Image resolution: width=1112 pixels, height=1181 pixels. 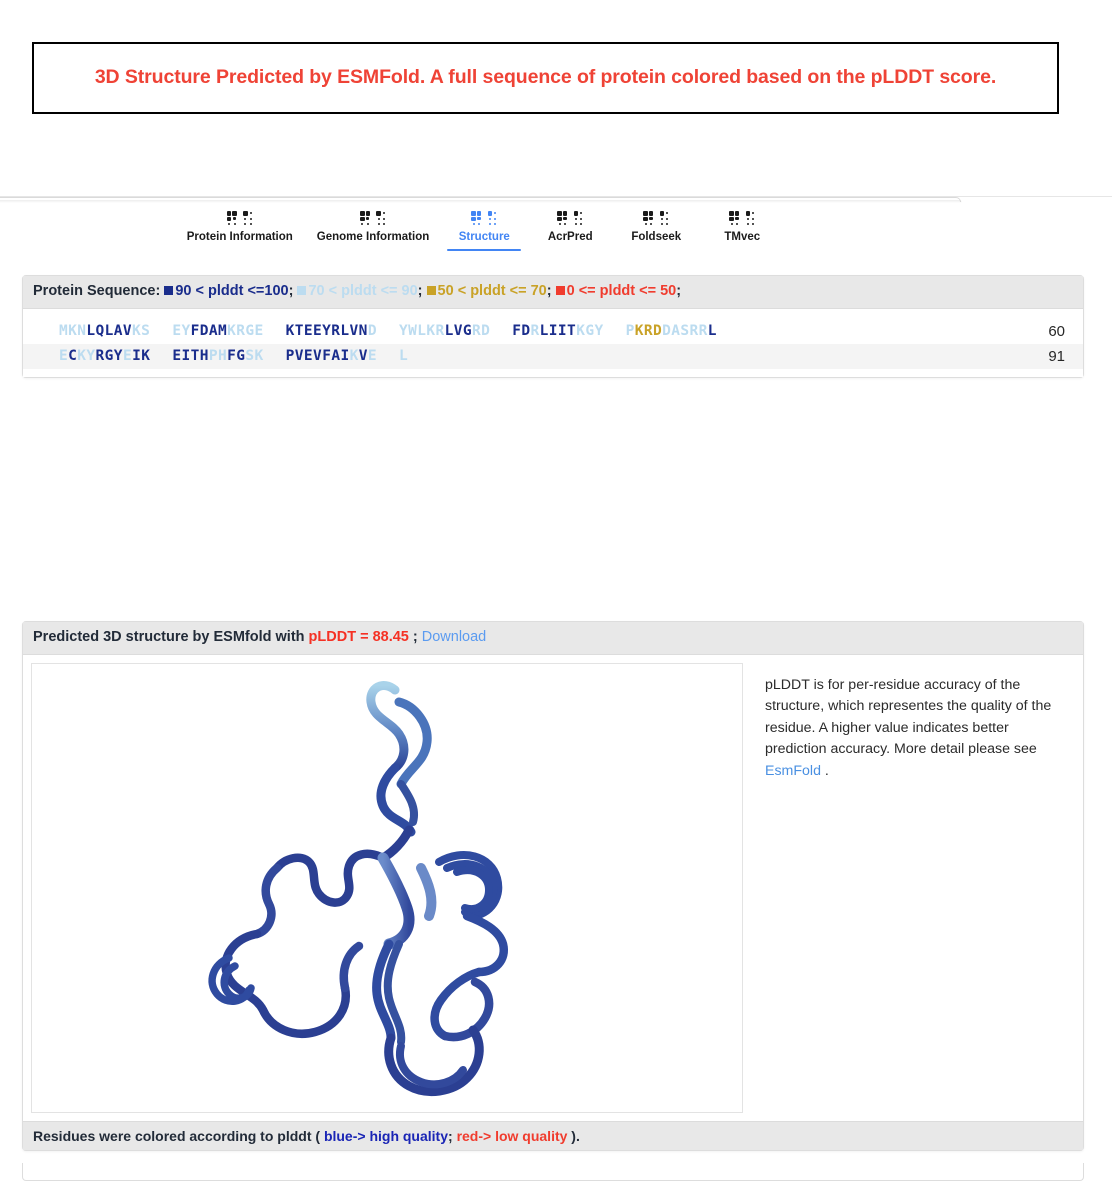 What do you see at coordinates (86, 356) in the screenshot?
I see `residue-segment-high: KY` at bounding box center [86, 356].